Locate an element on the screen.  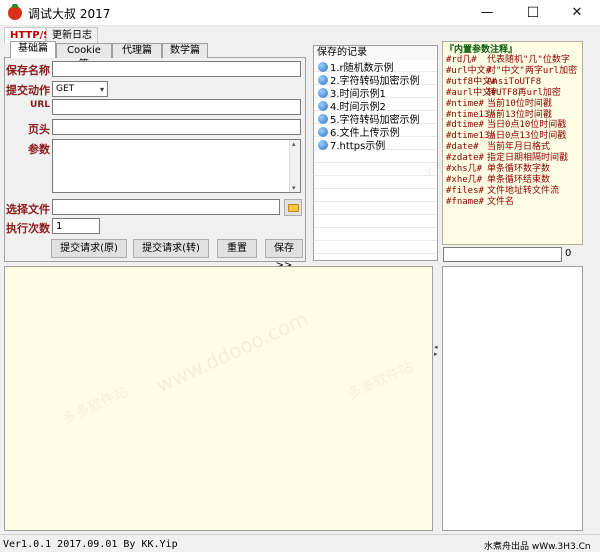
param-desc: 指定日期相隔时间戳 is located at coordinates (528, 158).